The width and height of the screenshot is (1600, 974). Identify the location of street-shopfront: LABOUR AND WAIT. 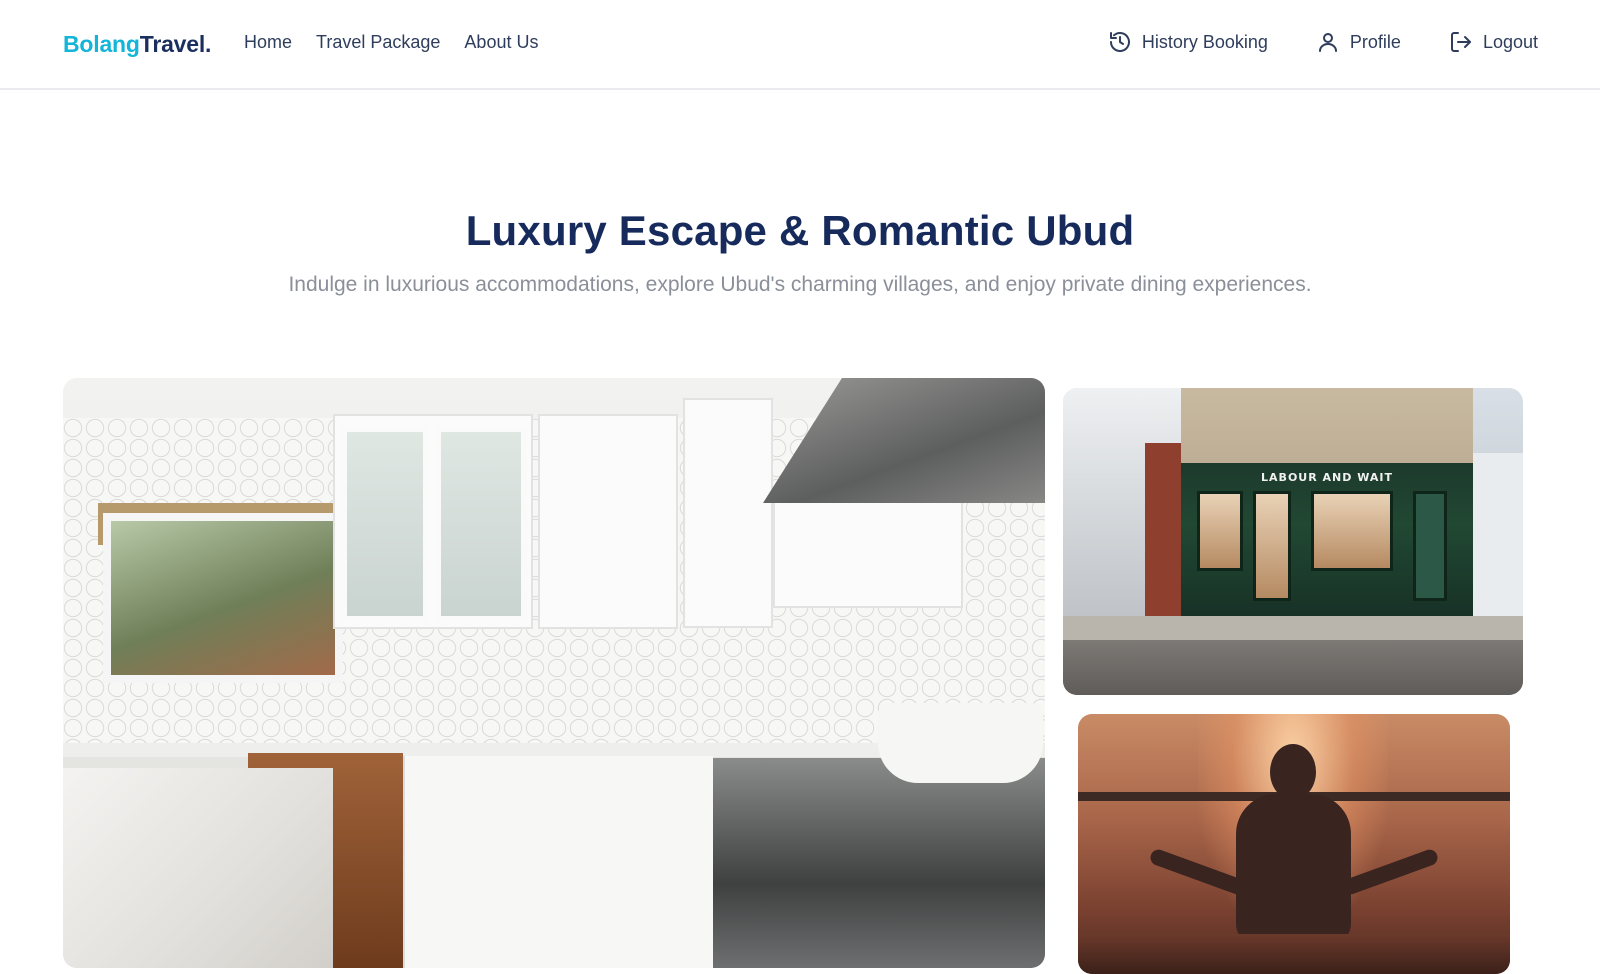
(1327, 540).